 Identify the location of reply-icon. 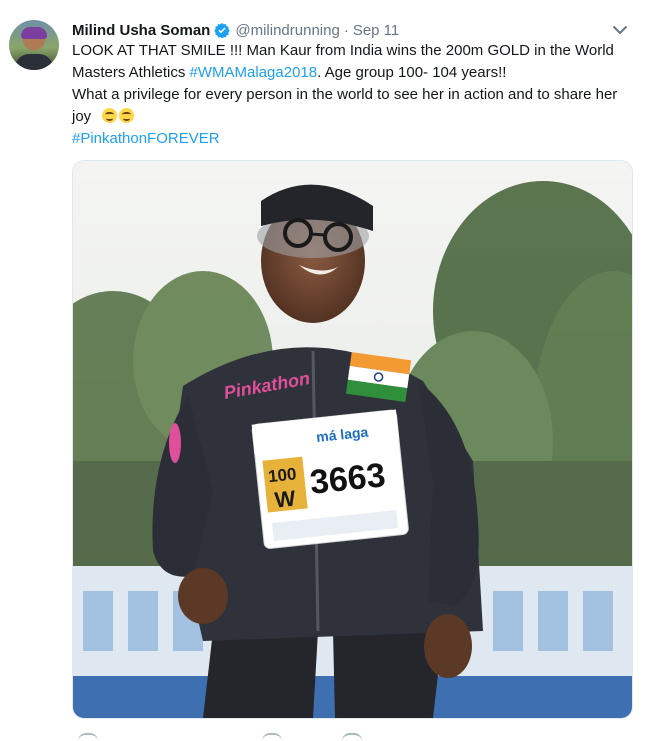
(88, 737).